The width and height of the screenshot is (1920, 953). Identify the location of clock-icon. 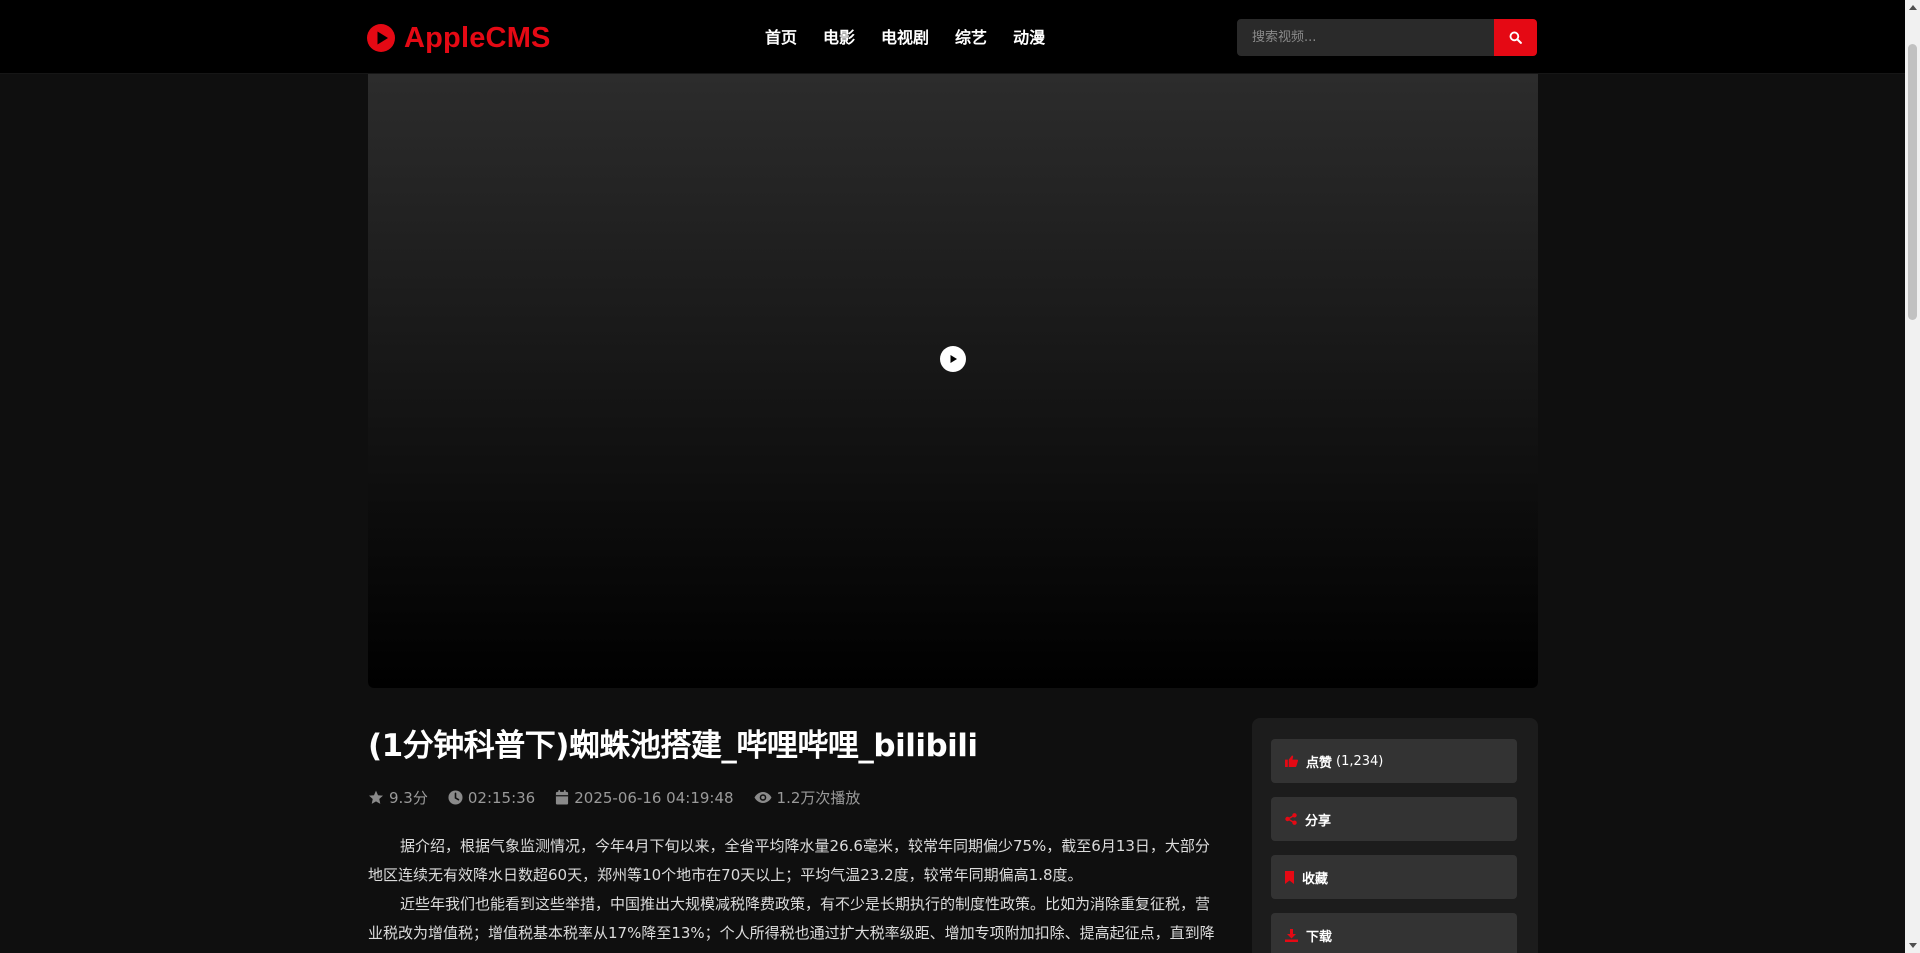
(455, 797).